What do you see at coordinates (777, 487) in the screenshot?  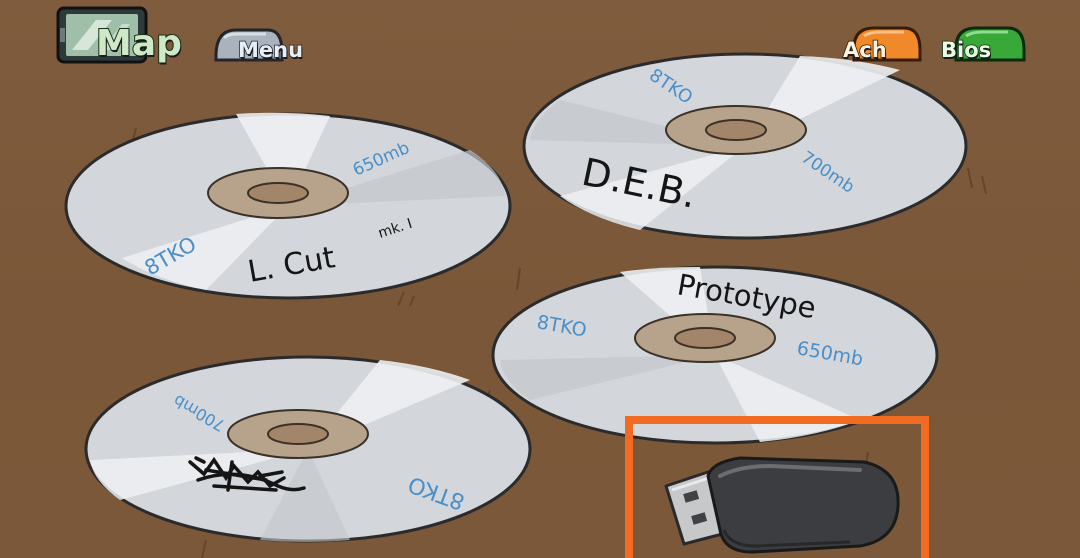 I see `selection-highlight` at bounding box center [777, 487].